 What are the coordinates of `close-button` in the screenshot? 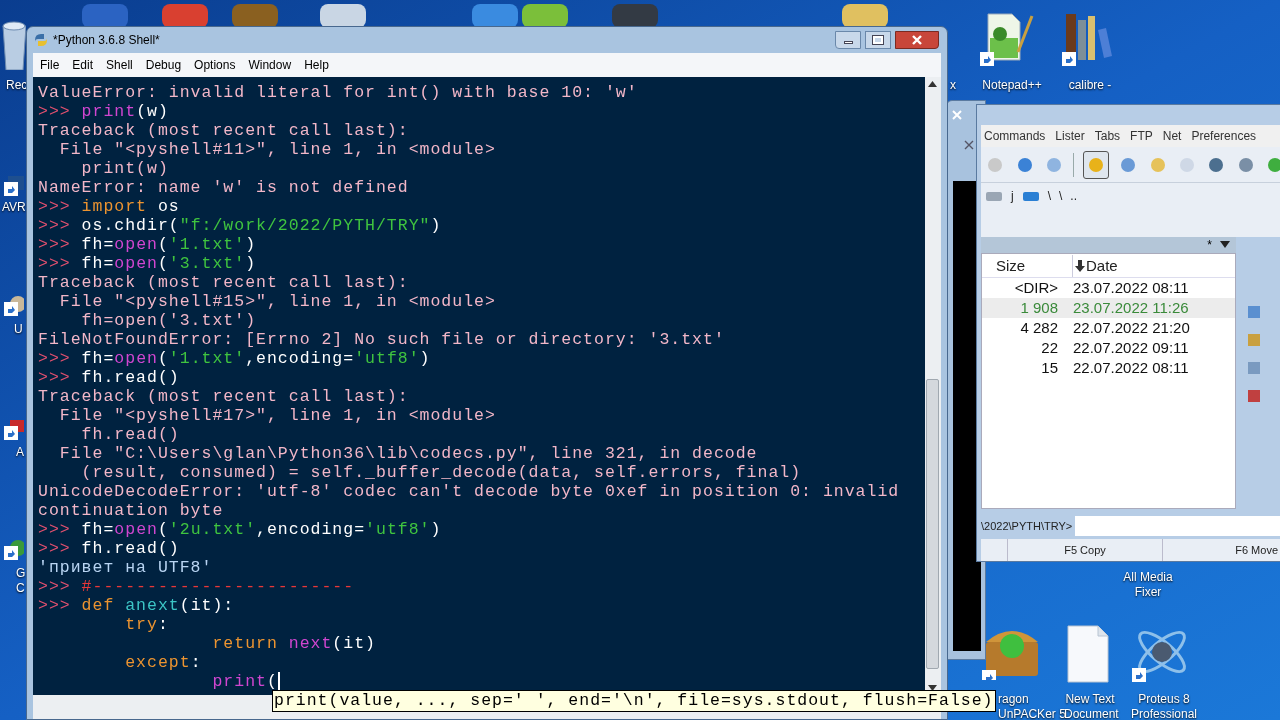 It's located at (917, 40).